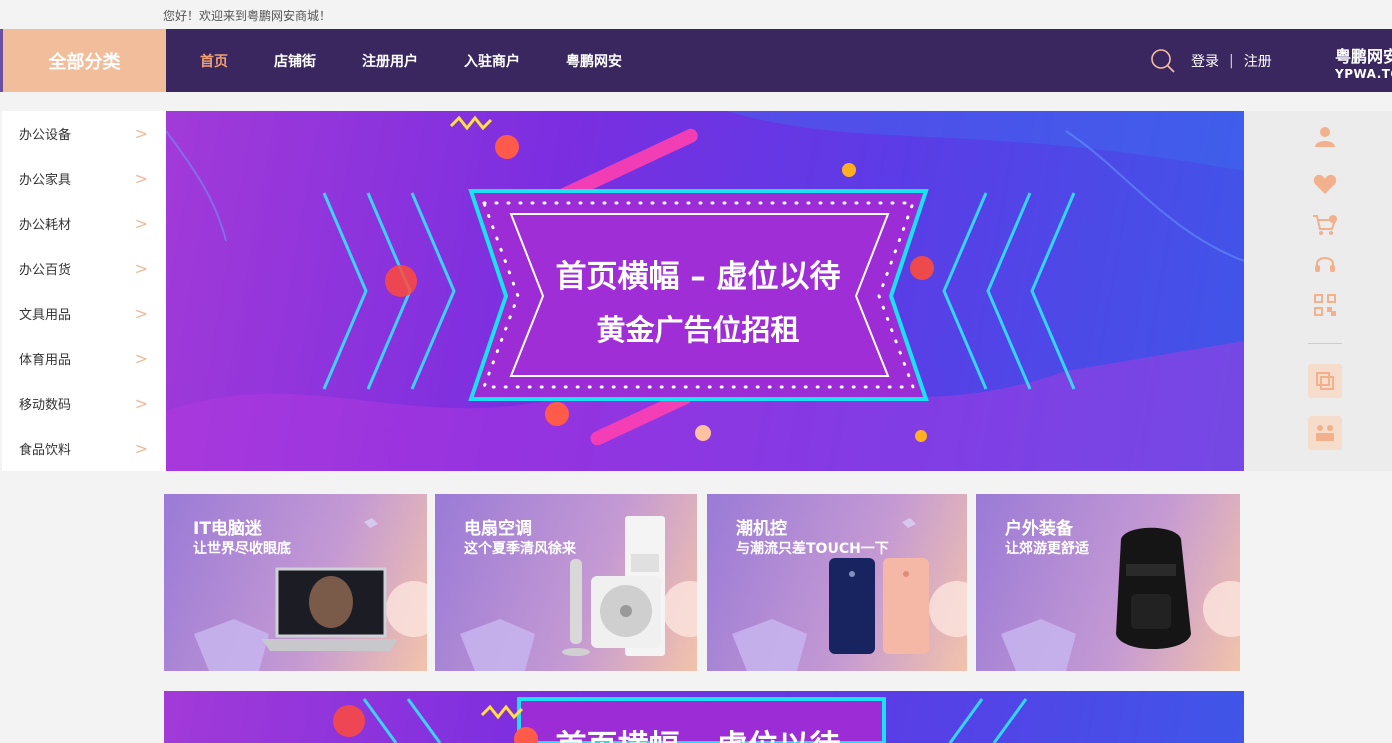 The height and width of the screenshot is (743, 1392). What do you see at coordinates (84, 313) in the screenshot?
I see `sidebar-item-stationery: 文具用品 >` at bounding box center [84, 313].